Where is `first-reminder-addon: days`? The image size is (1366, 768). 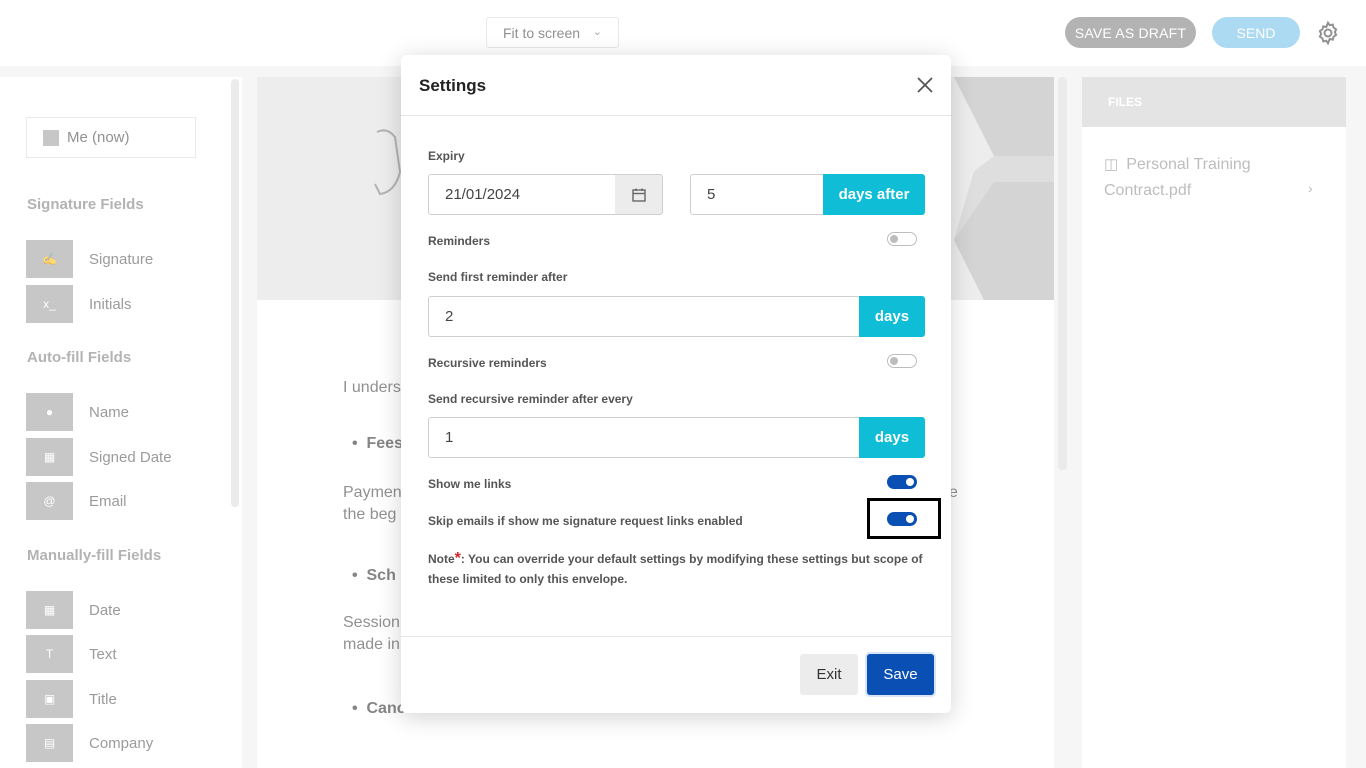 first-reminder-addon: days is located at coordinates (892, 316).